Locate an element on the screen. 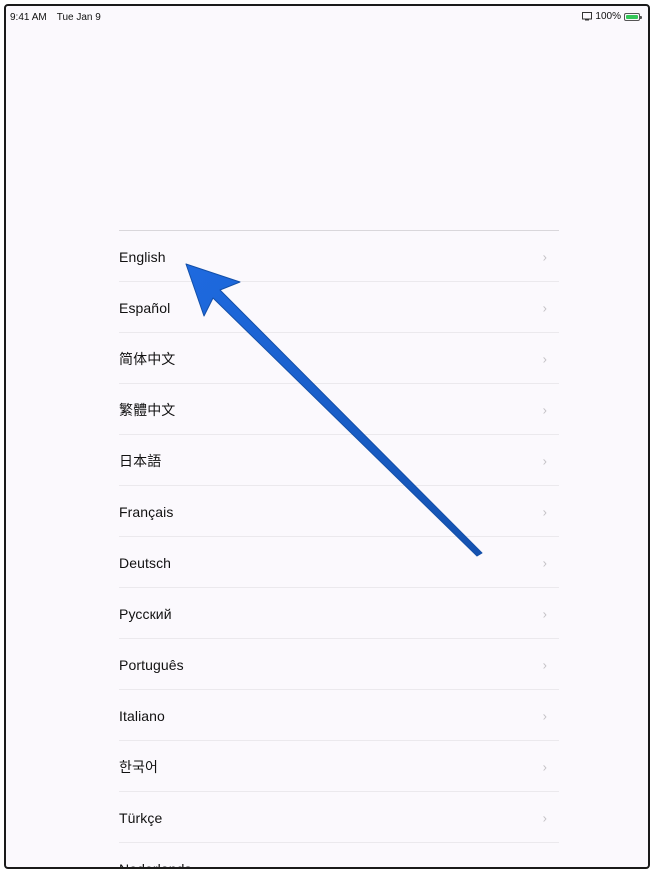 The height and width of the screenshot is (873, 654). language-item-italian: Italiano › is located at coordinates (339, 715).